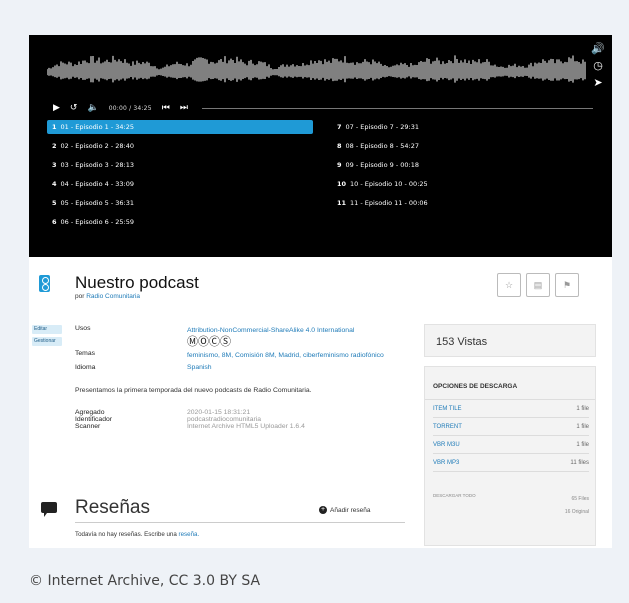 The width and height of the screenshot is (629, 603). What do you see at coordinates (224, 419) in the screenshot?
I see `meta-value: podcastradiocomunitaria` at bounding box center [224, 419].